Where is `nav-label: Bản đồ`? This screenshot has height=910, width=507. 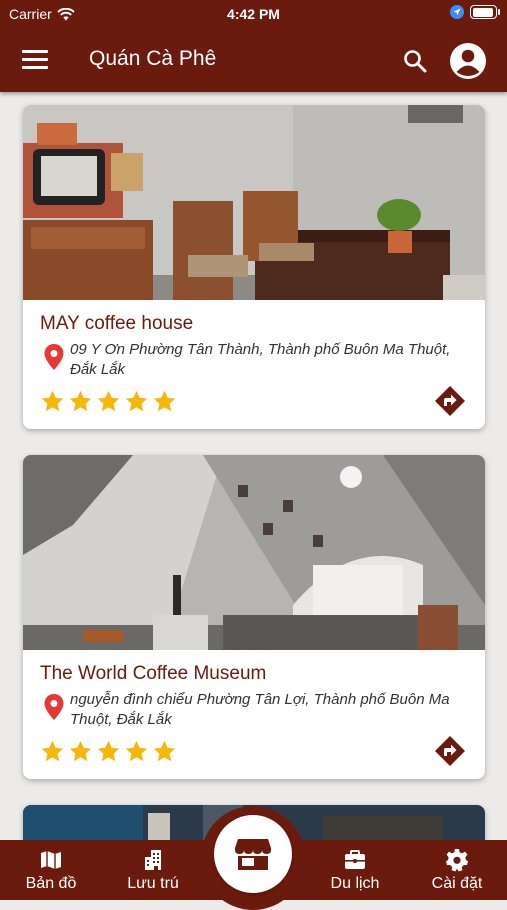
nav-label: Bản đồ is located at coordinates (51, 883).